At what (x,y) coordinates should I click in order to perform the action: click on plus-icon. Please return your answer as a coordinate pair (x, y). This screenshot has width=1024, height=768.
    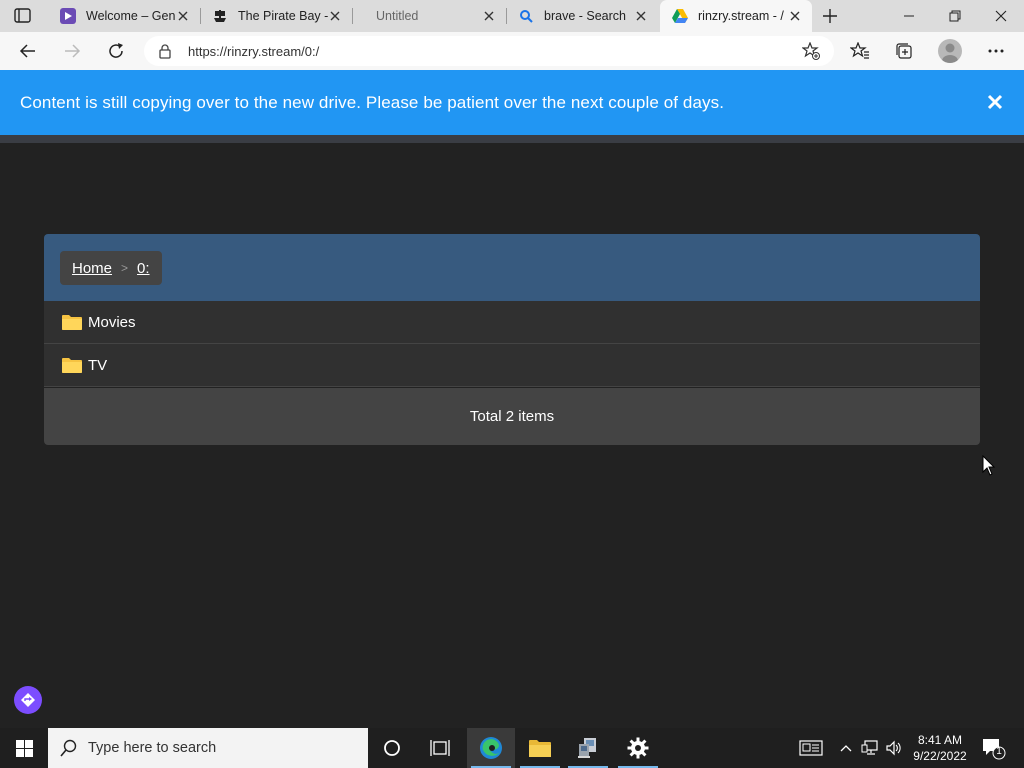
    Looking at the image, I should click on (830, 16).